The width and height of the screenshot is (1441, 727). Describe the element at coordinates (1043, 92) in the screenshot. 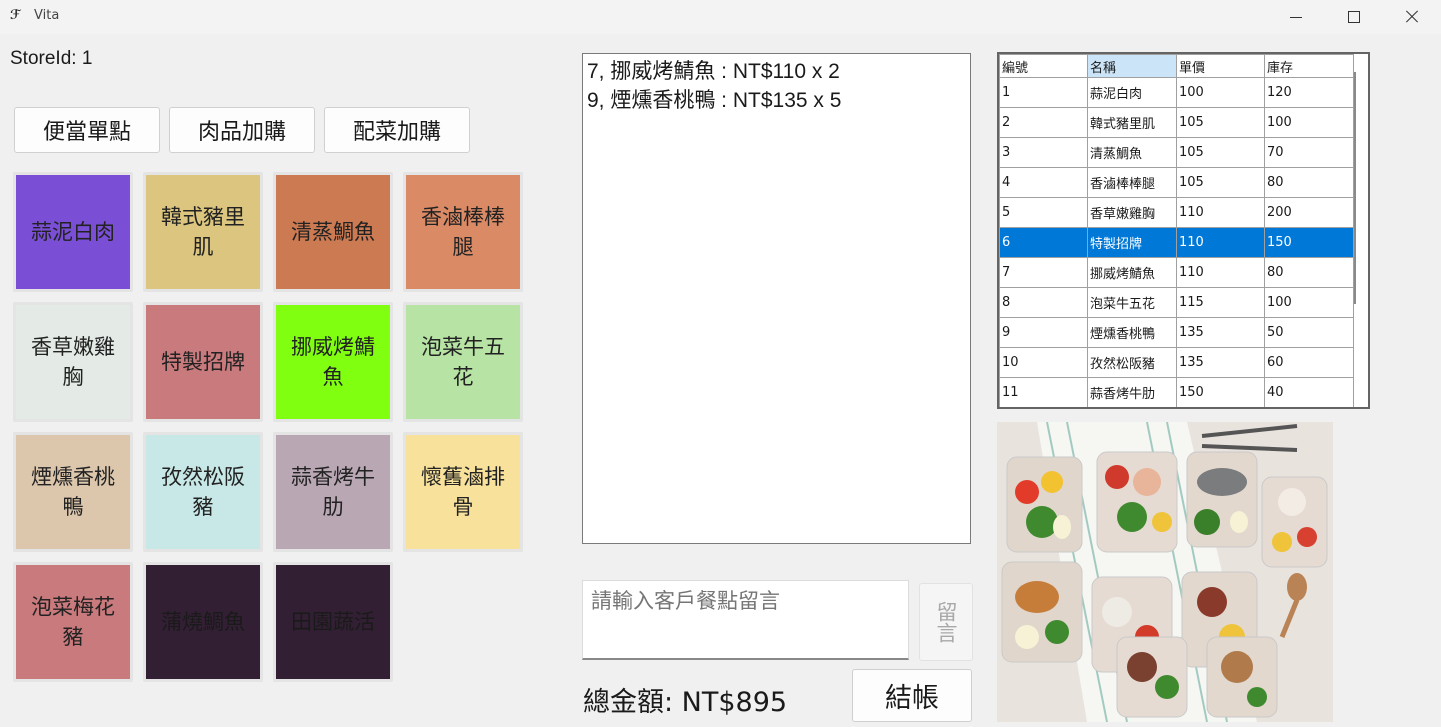

I see `cell-id: 1` at that location.